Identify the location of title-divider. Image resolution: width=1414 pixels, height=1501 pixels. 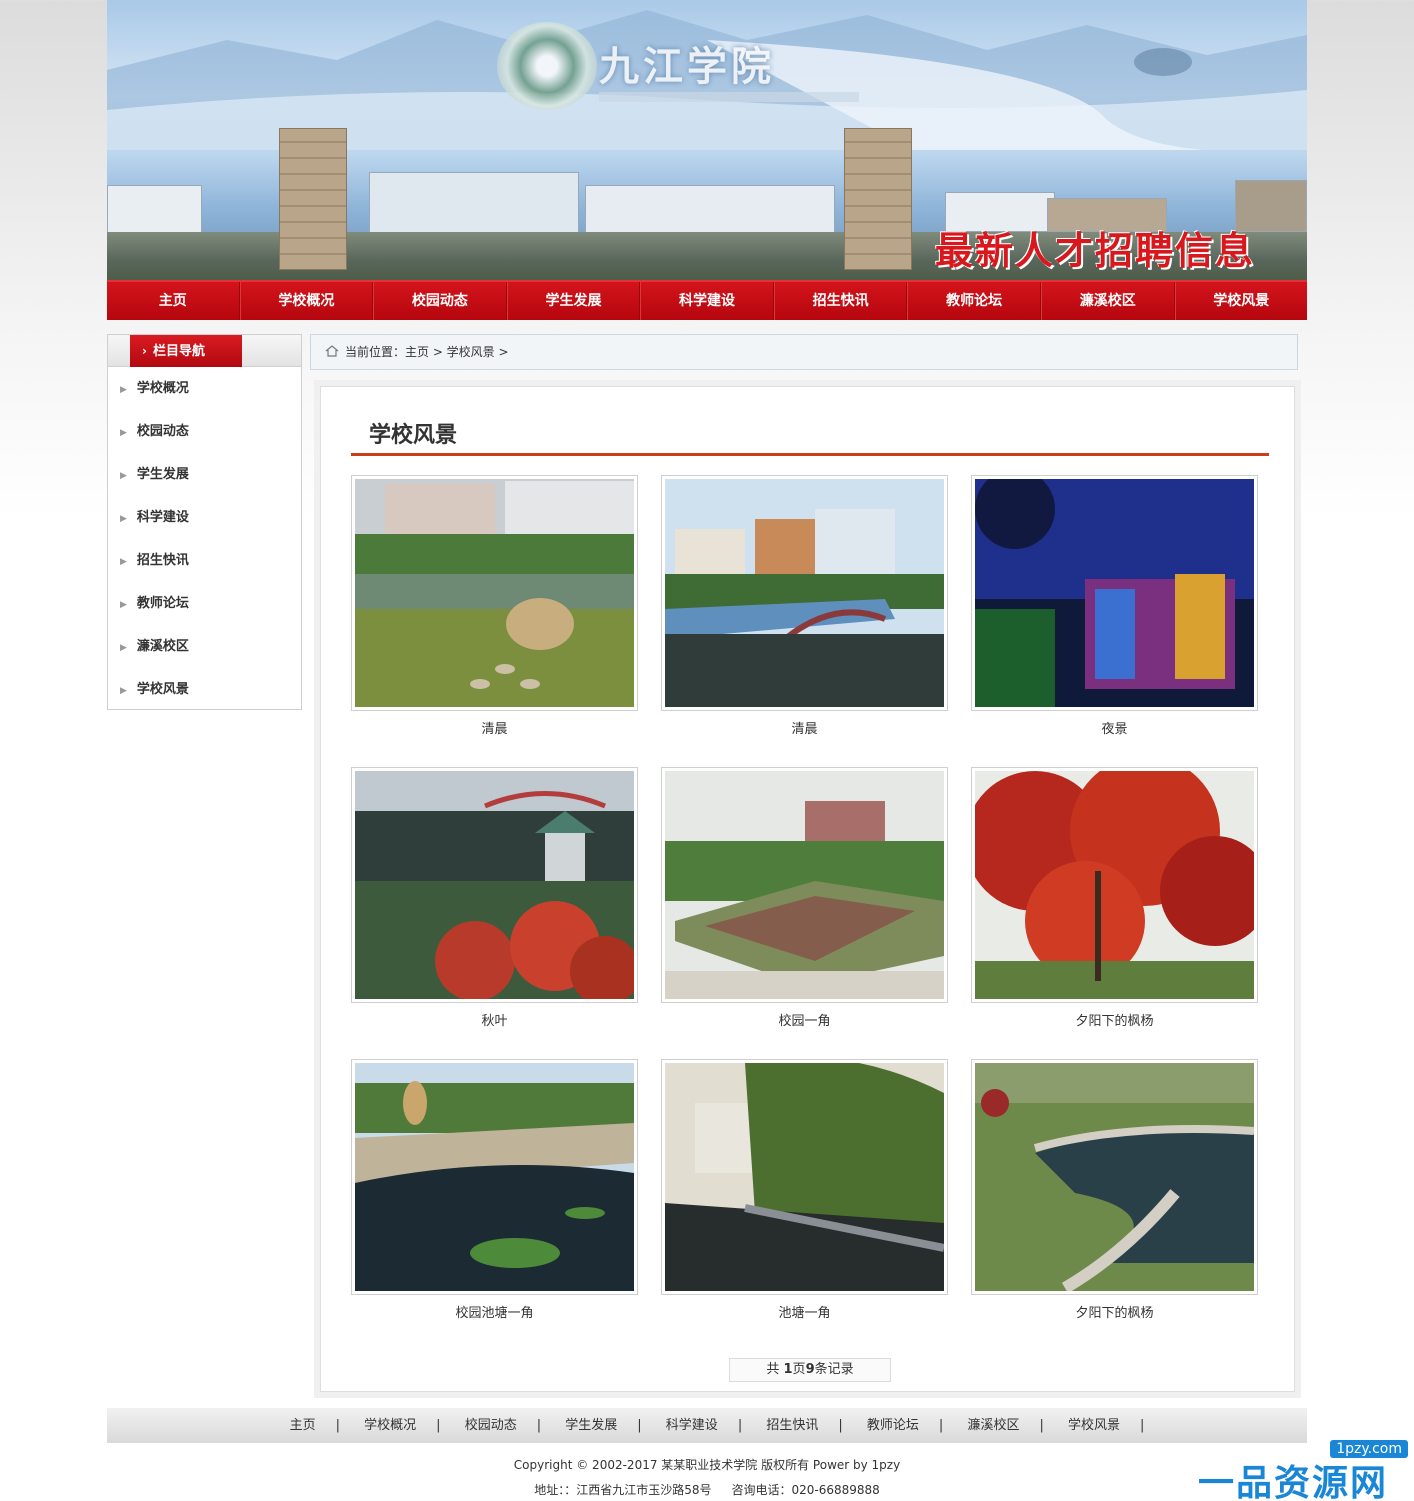
(810, 454).